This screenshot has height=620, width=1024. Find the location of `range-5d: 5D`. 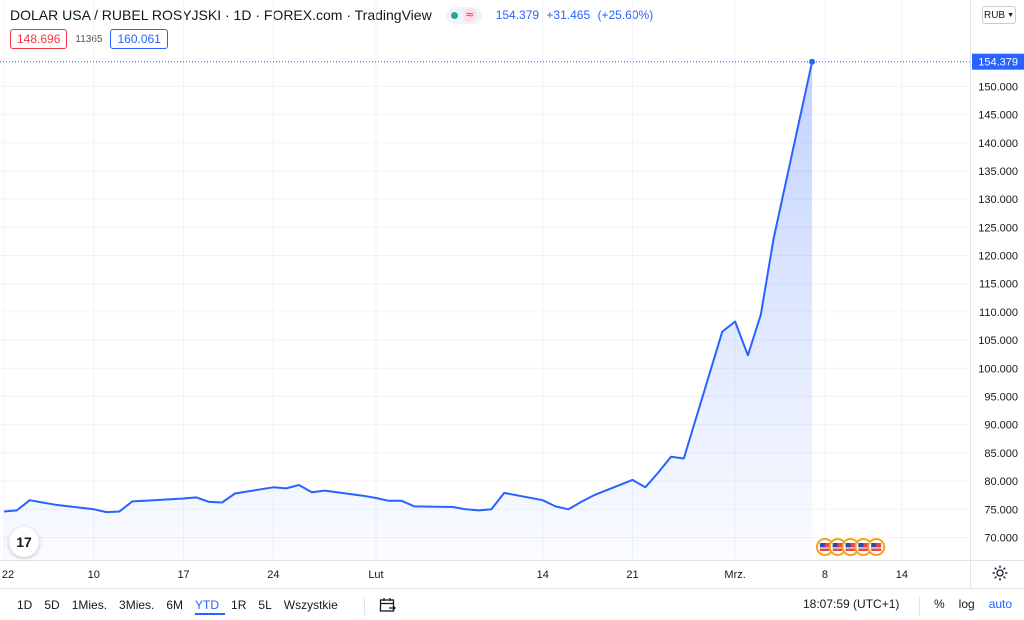

range-5d: 5D is located at coordinates (54, 606).